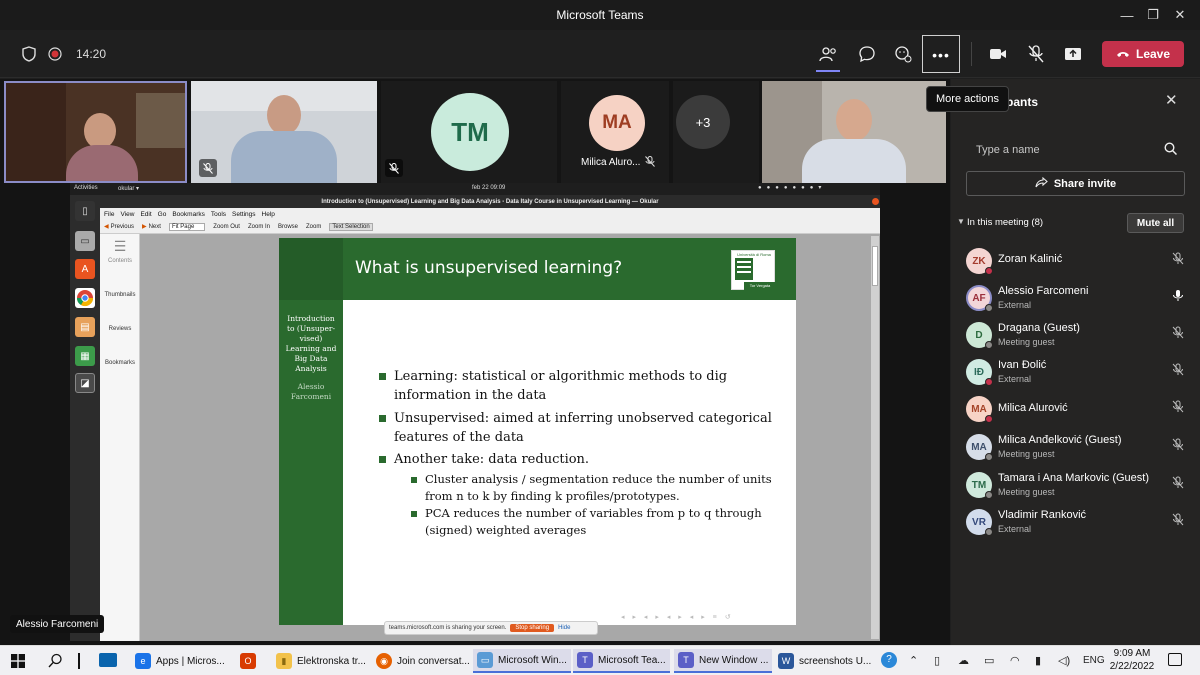  Describe the element at coordinates (963, 660) in the screenshot. I see `cloud-icon: ☁` at that location.